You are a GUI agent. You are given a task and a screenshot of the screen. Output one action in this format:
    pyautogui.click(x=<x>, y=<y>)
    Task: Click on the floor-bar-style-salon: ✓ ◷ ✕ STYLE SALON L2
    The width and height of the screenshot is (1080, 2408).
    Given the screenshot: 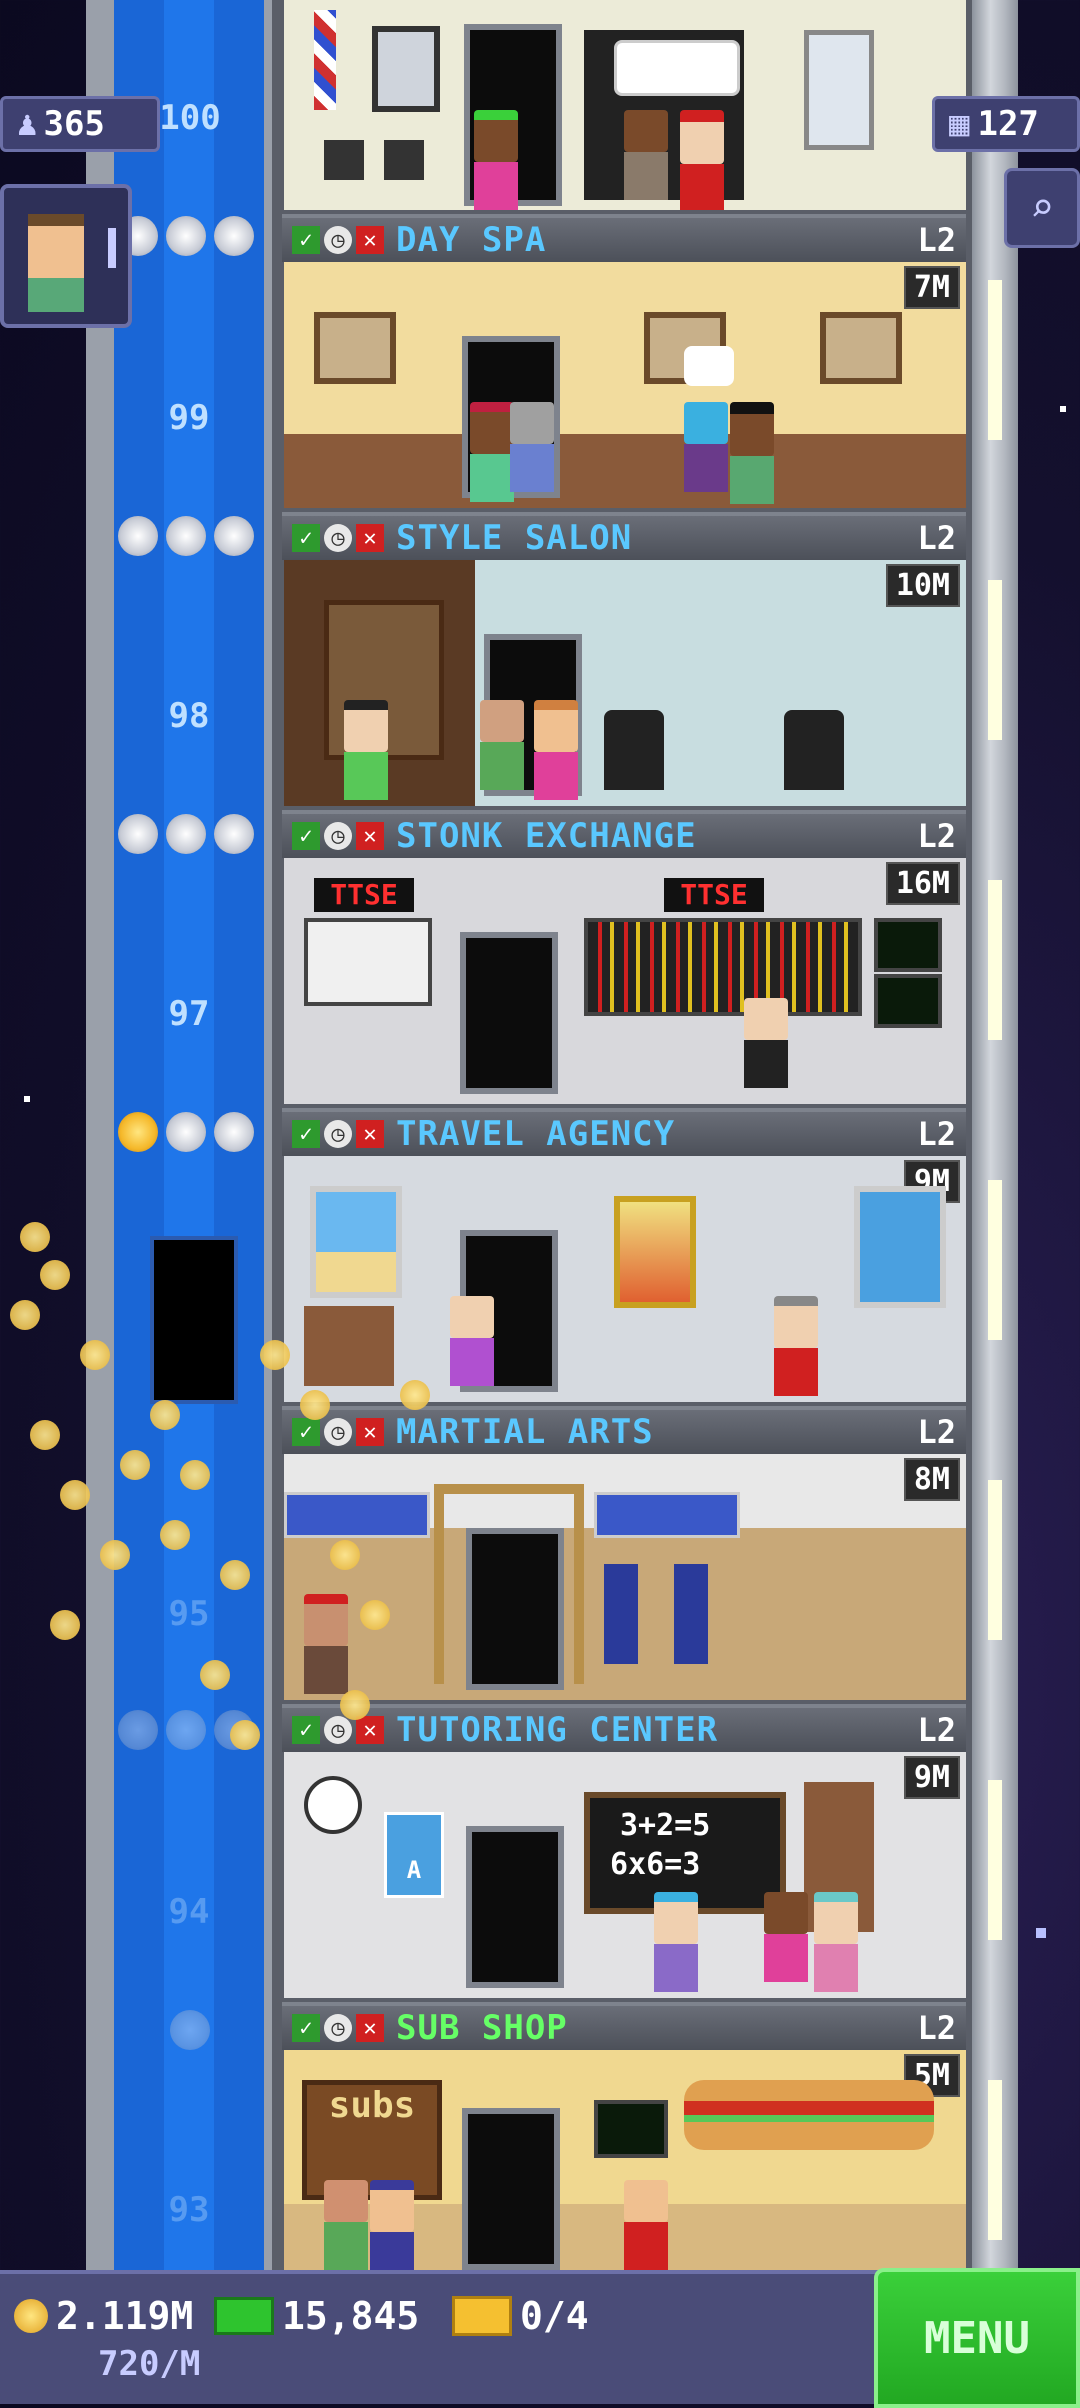 What is the action you would take?
    pyautogui.click(x=624, y=536)
    